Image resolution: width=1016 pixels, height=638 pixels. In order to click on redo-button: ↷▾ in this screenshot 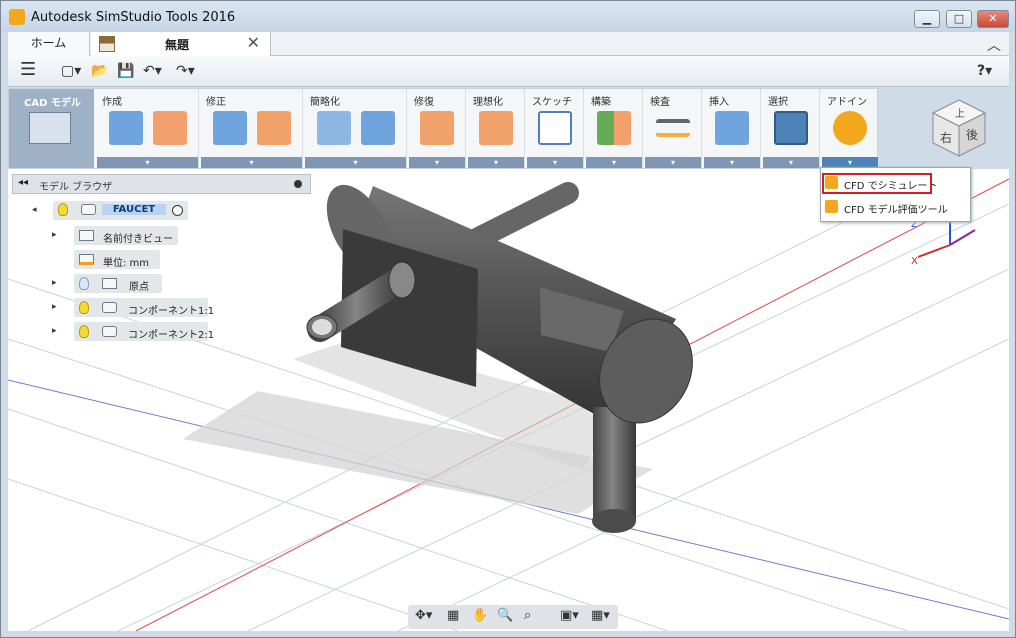, I will do `click(185, 71)`.